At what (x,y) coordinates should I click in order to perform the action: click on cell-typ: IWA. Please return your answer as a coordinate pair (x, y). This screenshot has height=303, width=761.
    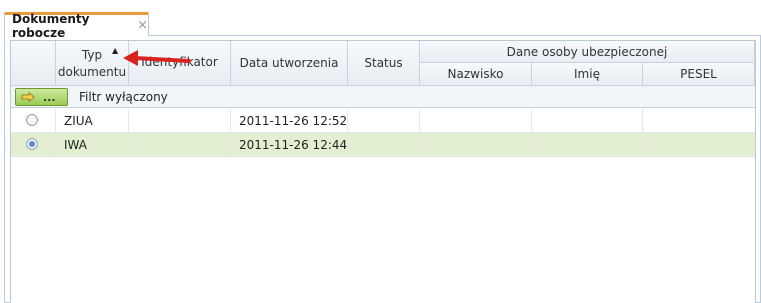
    Looking at the image, I should click on (92, 144).